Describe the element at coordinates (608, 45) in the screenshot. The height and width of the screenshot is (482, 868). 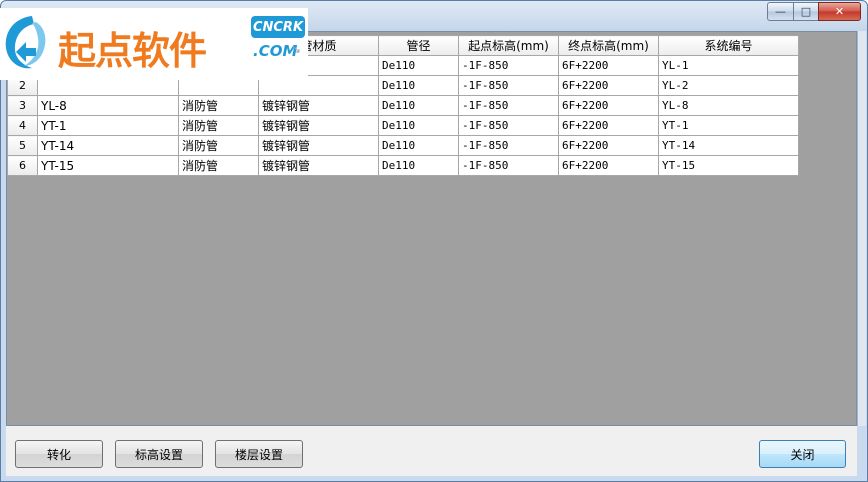
I see `header-end-elevation: 终点标高(mm)` at that location.